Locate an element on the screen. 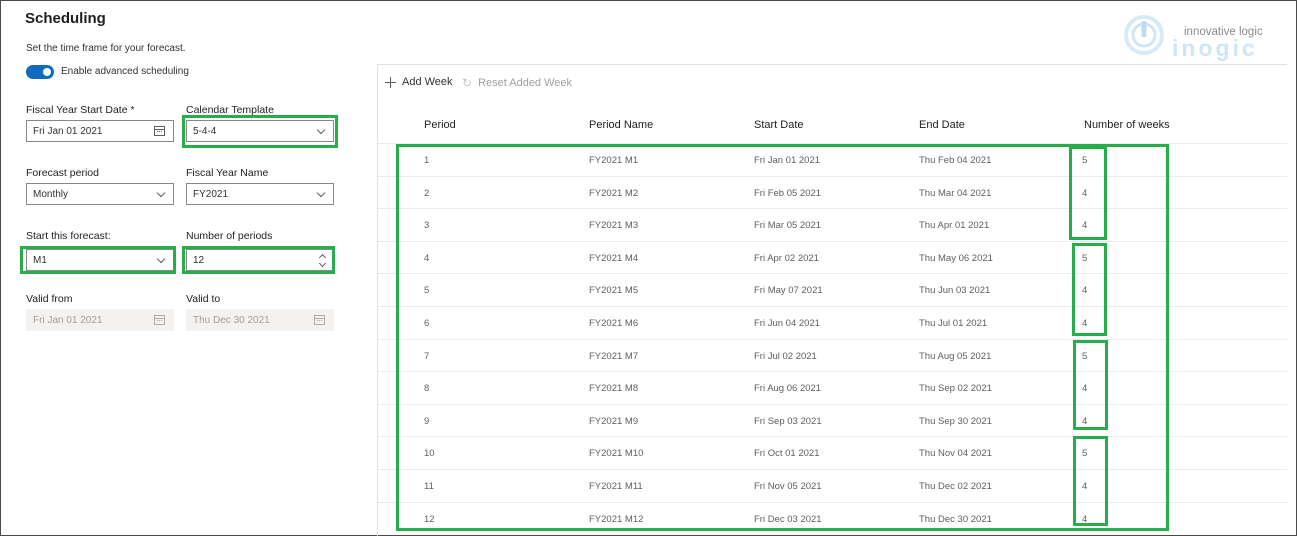 The height and width of the screenshot is (536, 1297). cell-end-date: Thu Sep 30 2021 is located at coordinates (955, 421).